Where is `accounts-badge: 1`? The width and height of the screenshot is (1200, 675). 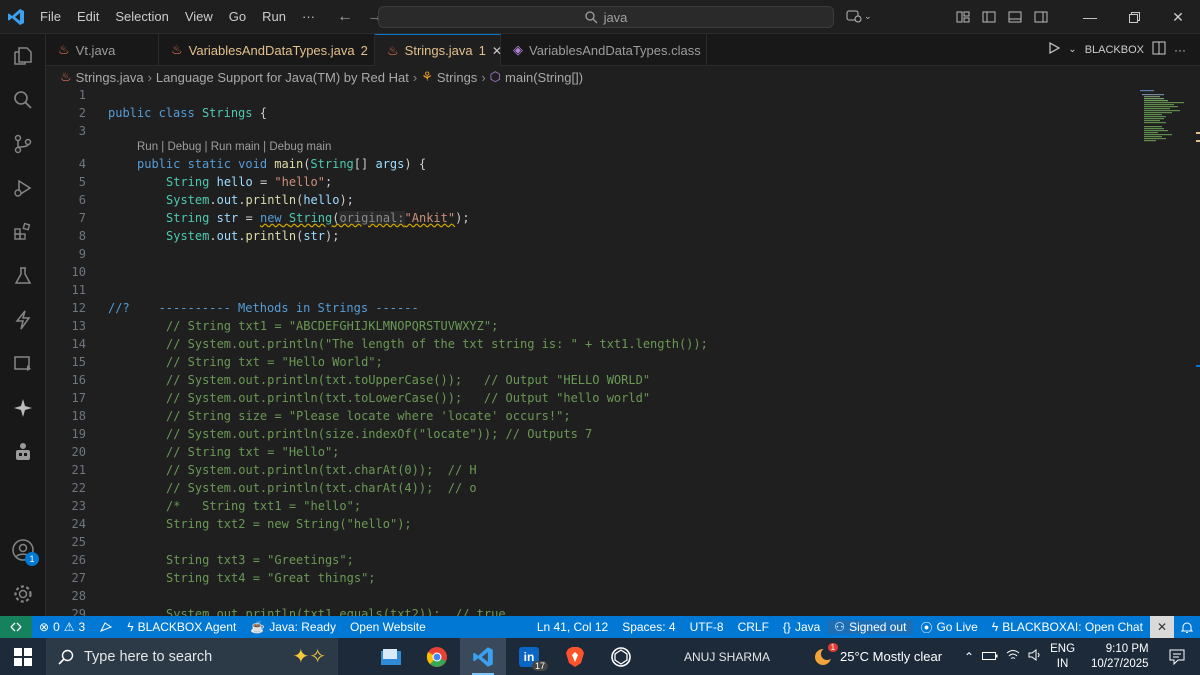
accounts-badge: 1 is located at coordinates (32, 559).